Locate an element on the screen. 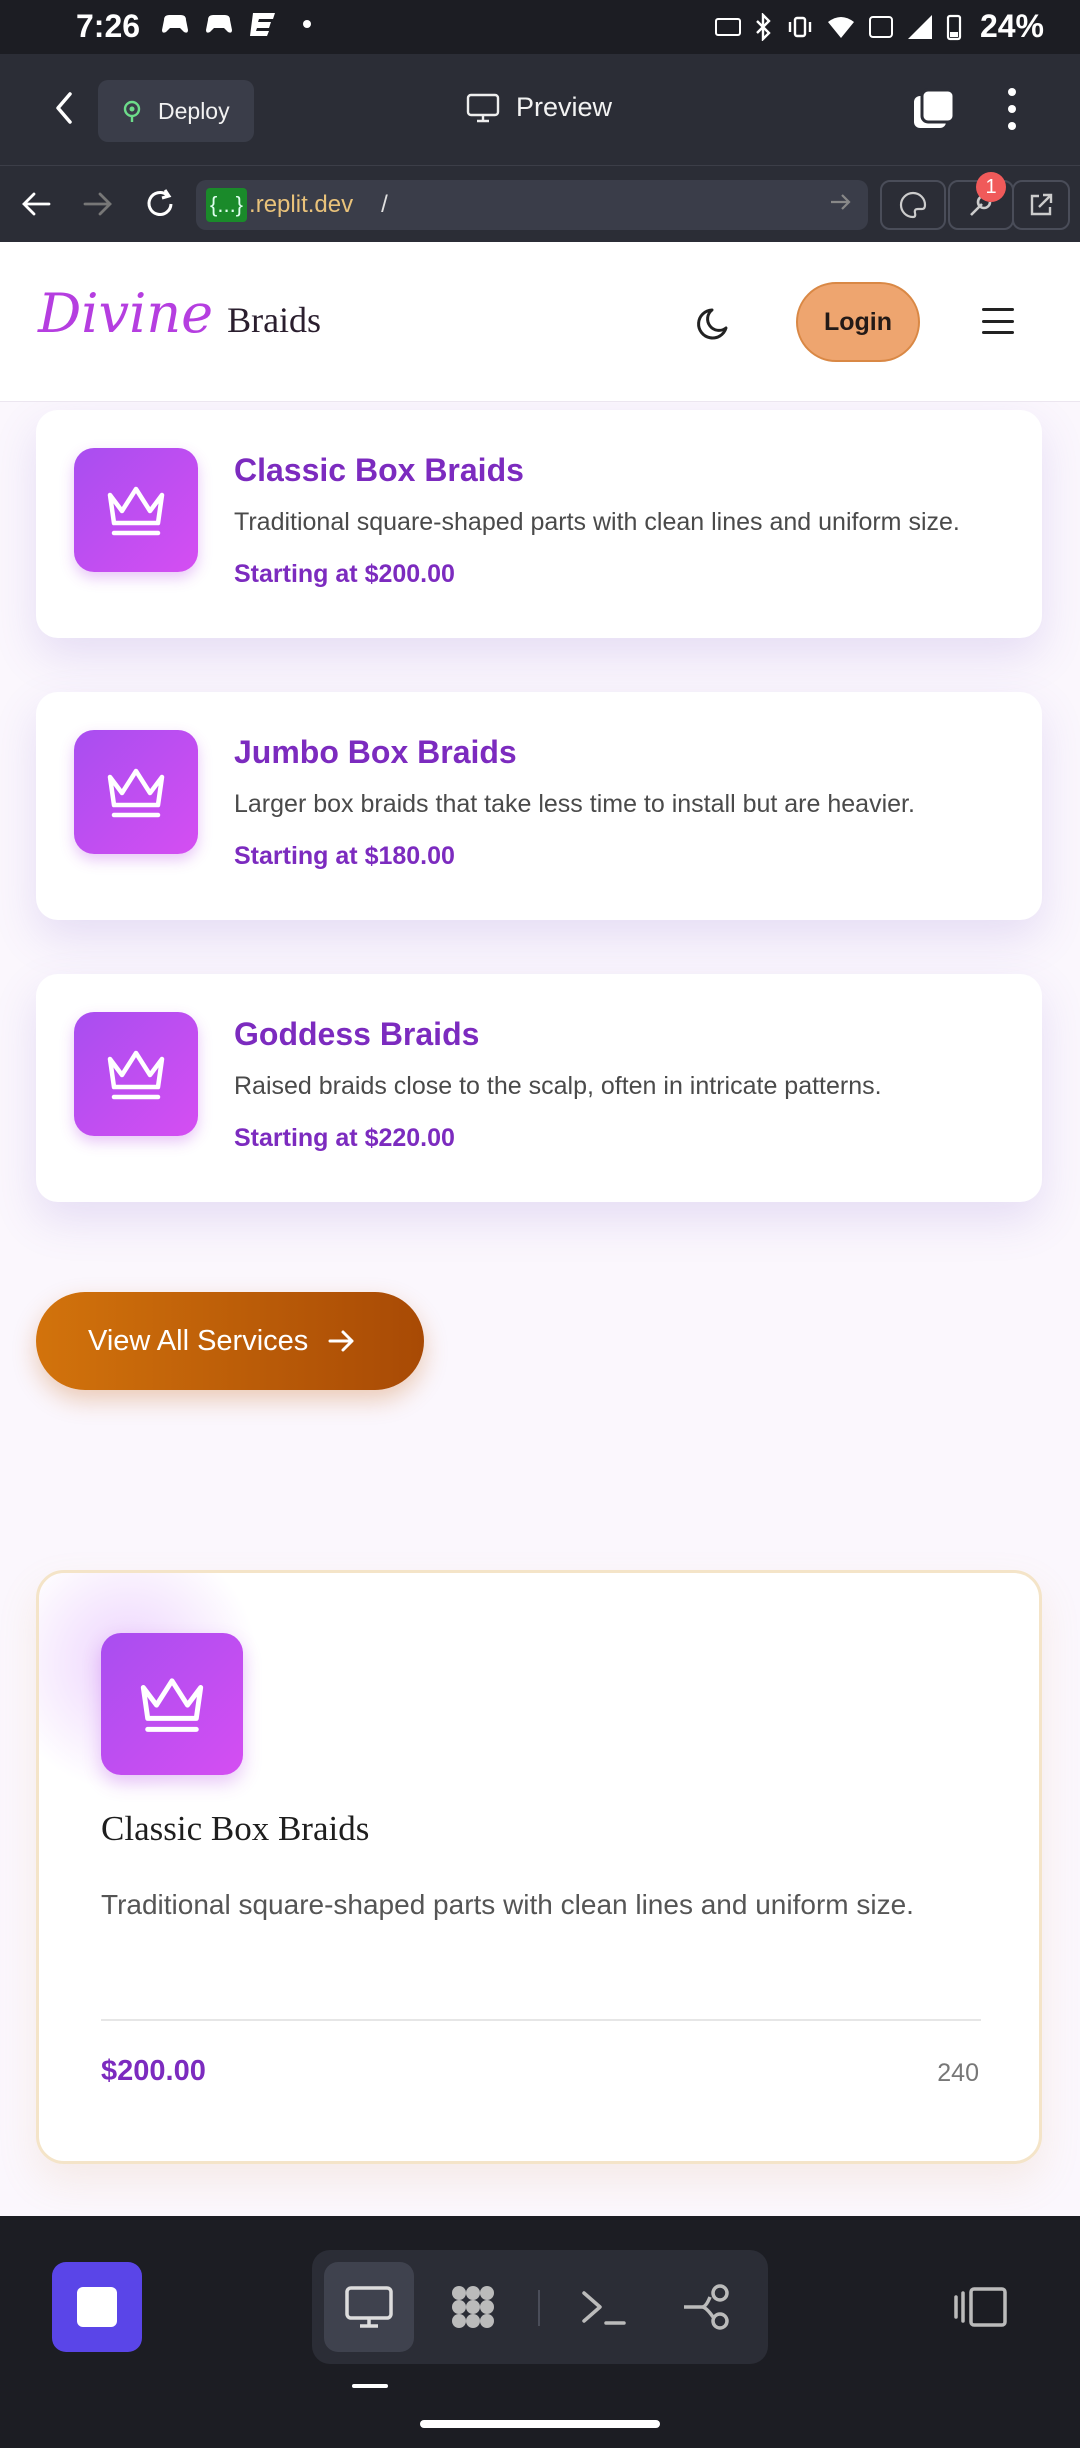 The image size is (1080, 2448). copy-icon is located at coordinates (935, 108).